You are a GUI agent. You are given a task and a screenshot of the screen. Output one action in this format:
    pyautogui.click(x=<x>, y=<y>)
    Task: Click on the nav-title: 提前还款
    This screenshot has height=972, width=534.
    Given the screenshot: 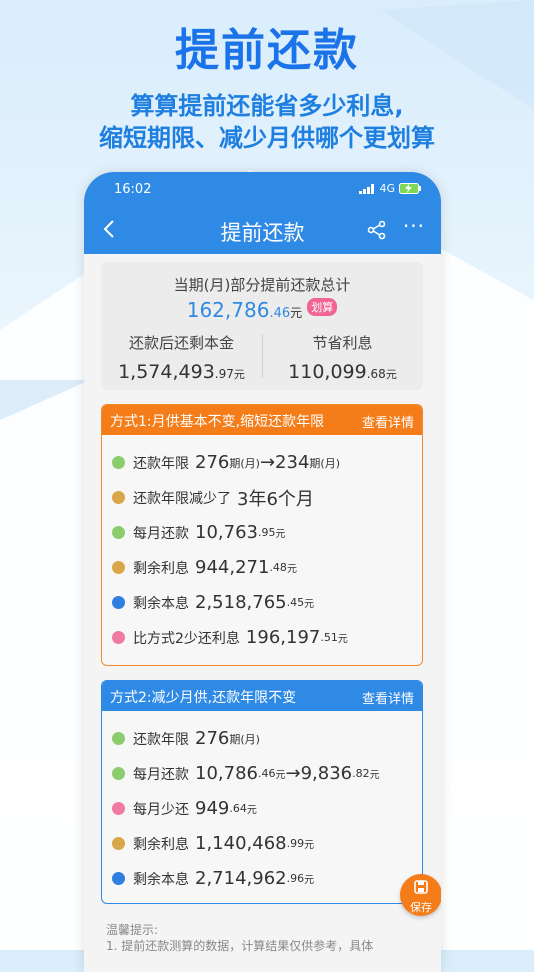 What is the action you would take?
    pyautogui.click(x=262, y=233)
    